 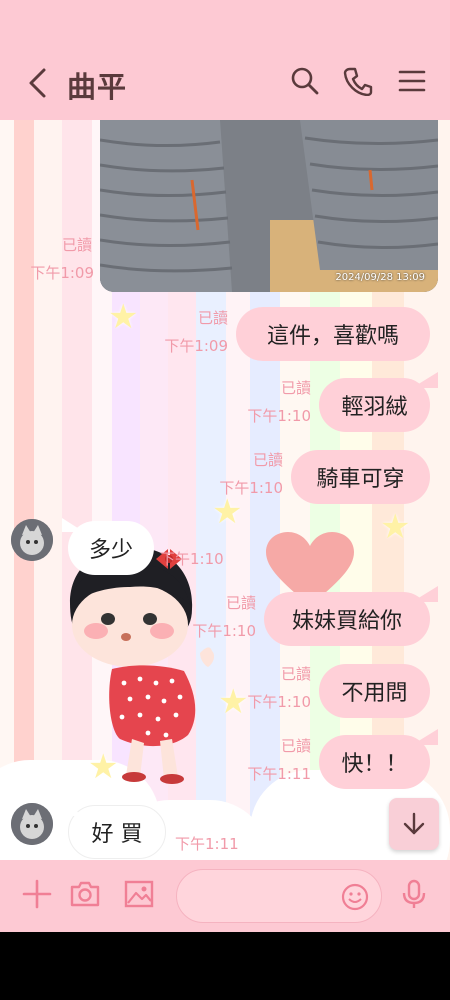 I want to click on outgoing-message: 不用問, so click(x=374, y=691).